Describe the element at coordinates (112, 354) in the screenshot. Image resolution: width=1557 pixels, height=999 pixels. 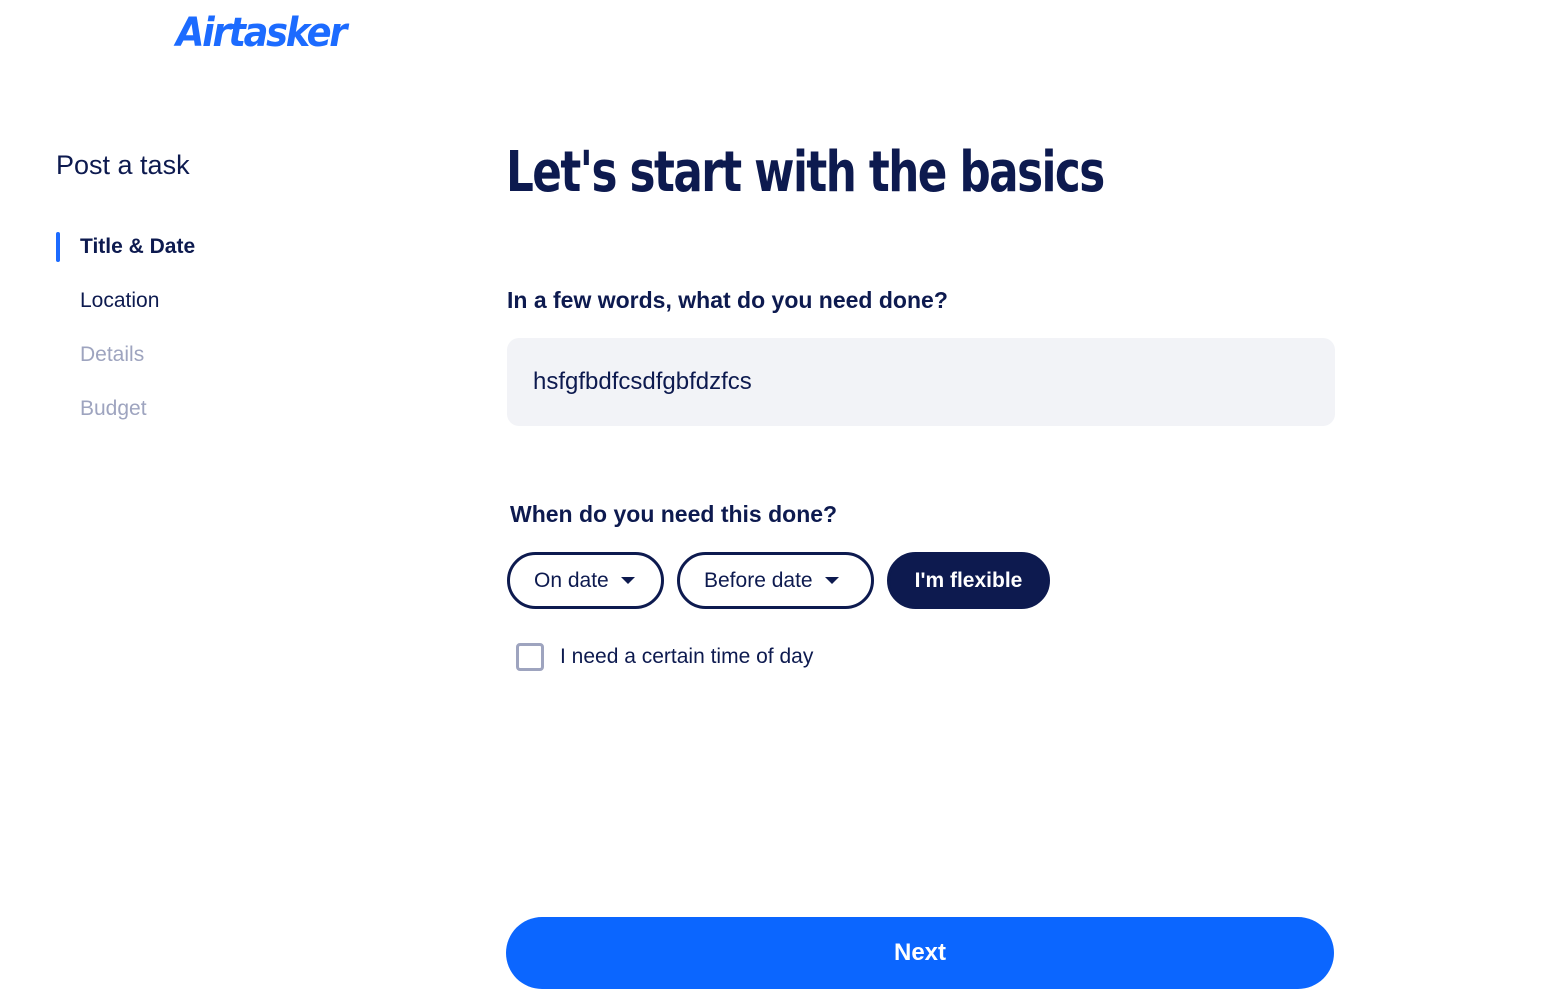
I see `step-label: Details` at that location.